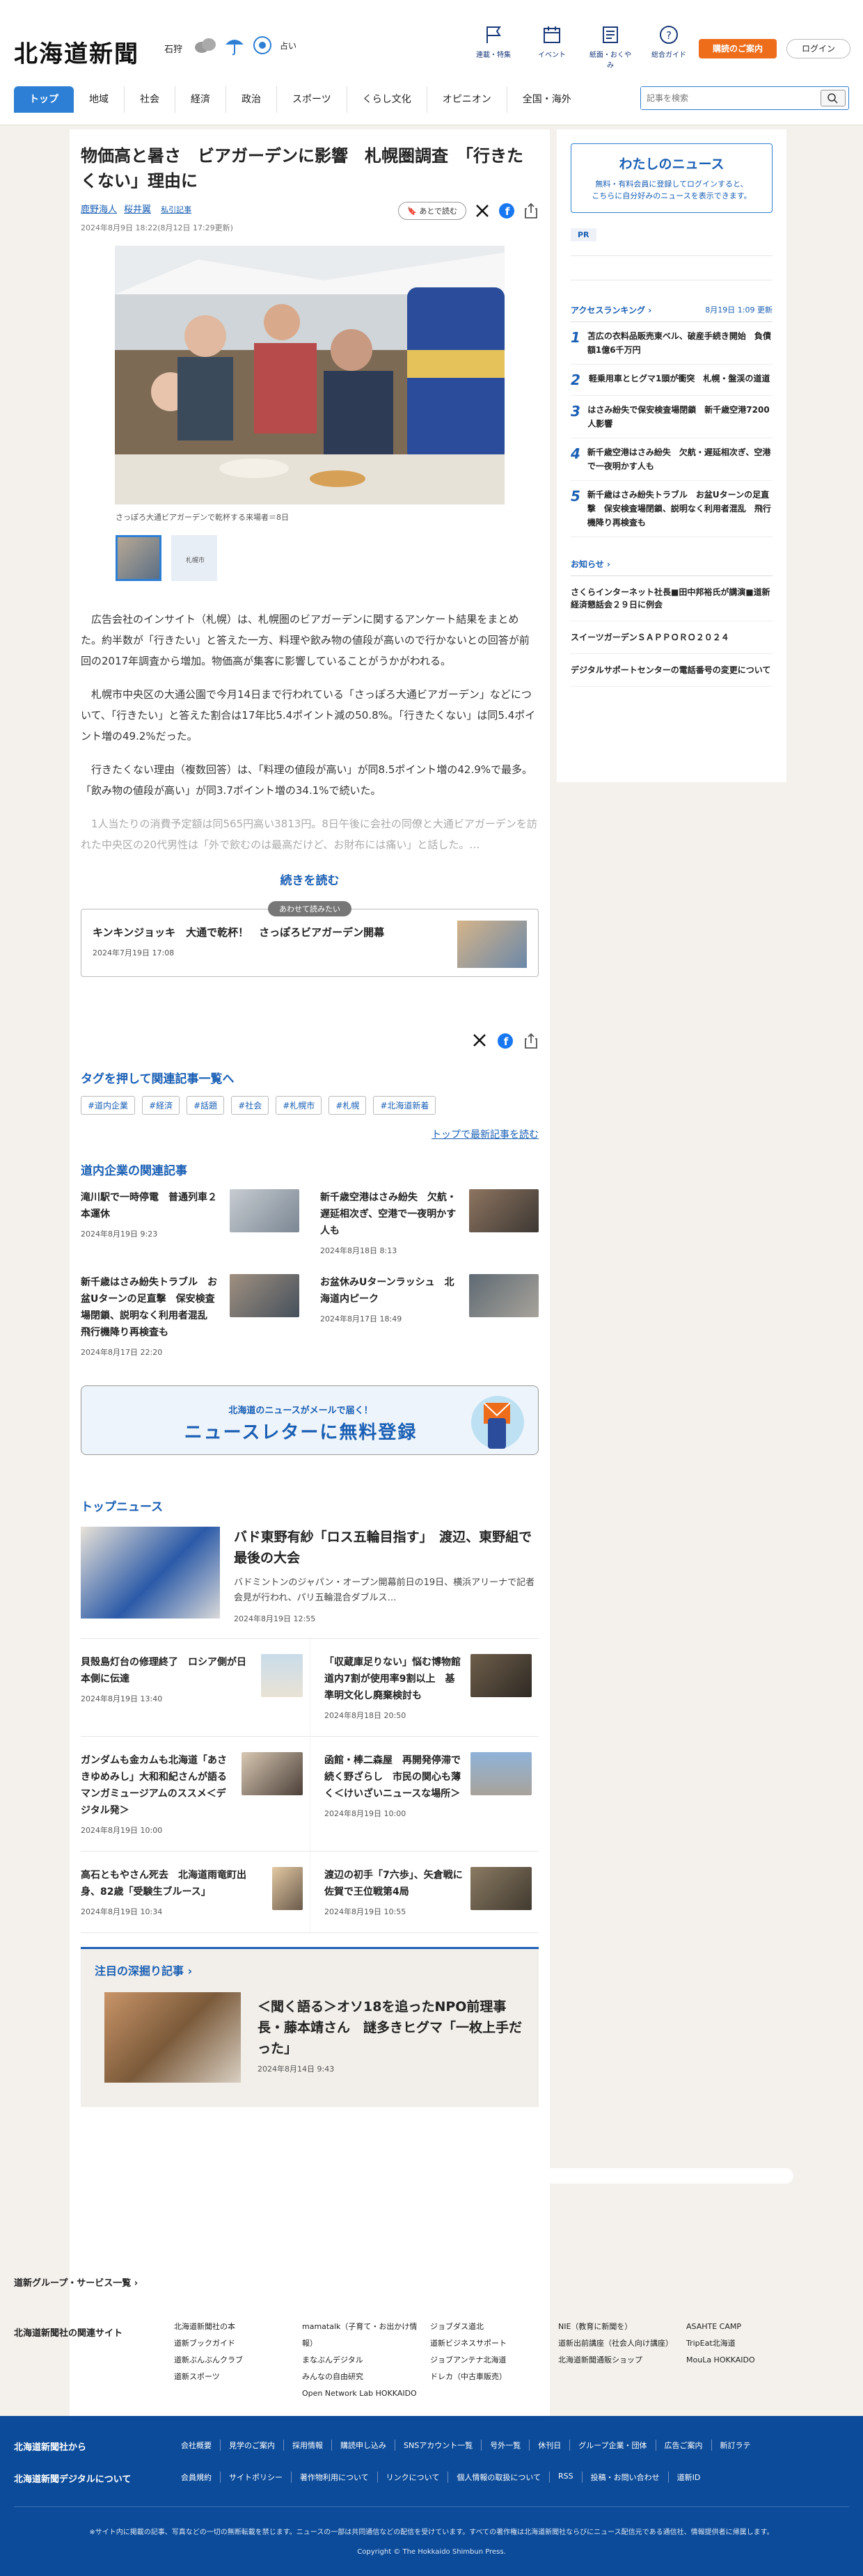 This screenshot has width=863, height=2576. I want to click on nav-paper: 紙面・おくやみ, so click(610, 47).